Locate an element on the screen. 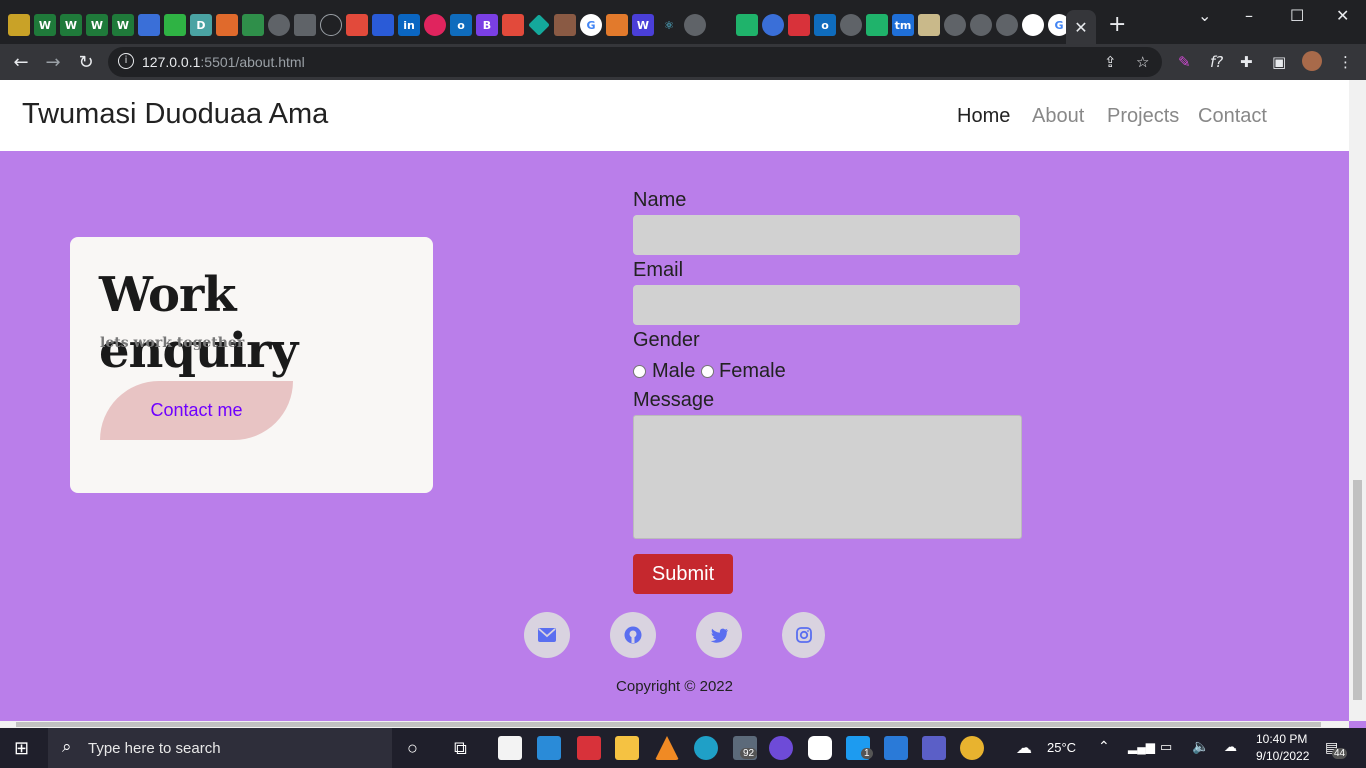  tab-search-icon: ⌄ is located at coordinates (1204, 15).